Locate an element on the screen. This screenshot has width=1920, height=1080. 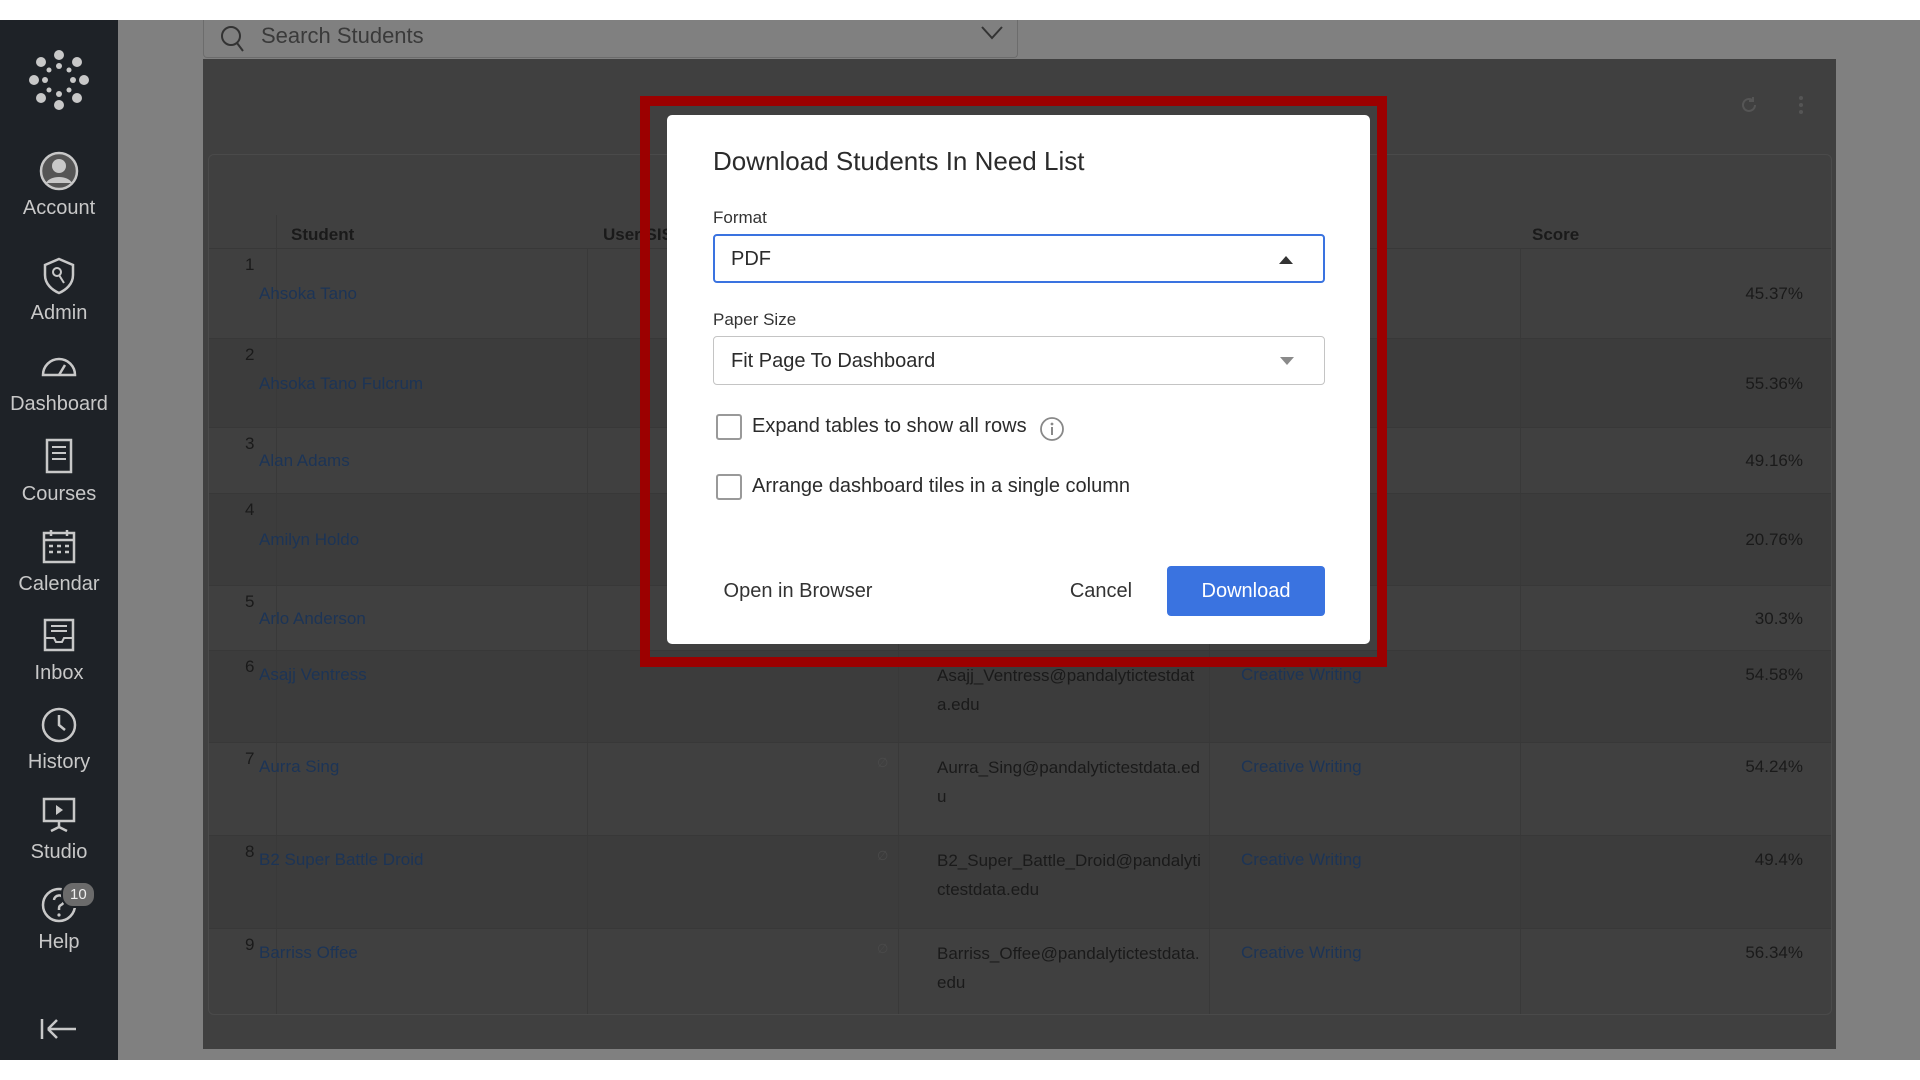
sidebar-item-account: Account is located at coordinates (59, 185).